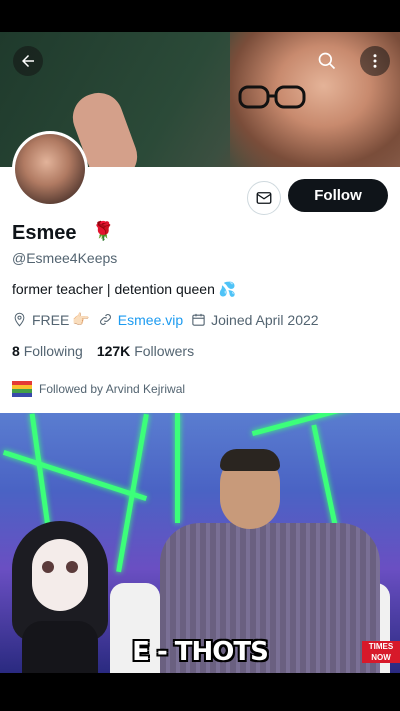  I want to click on following-label: Following, so click(53, 351).